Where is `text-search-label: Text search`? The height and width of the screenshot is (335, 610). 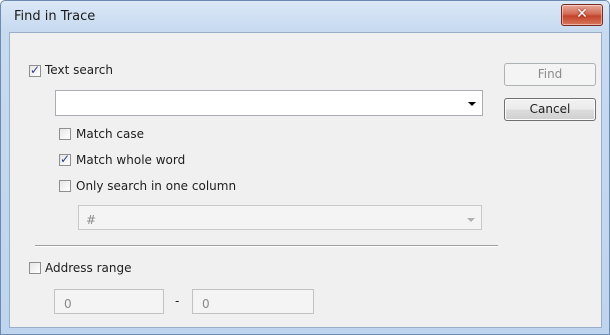
text-search-label: Text search is located at coordinates (79, 70).